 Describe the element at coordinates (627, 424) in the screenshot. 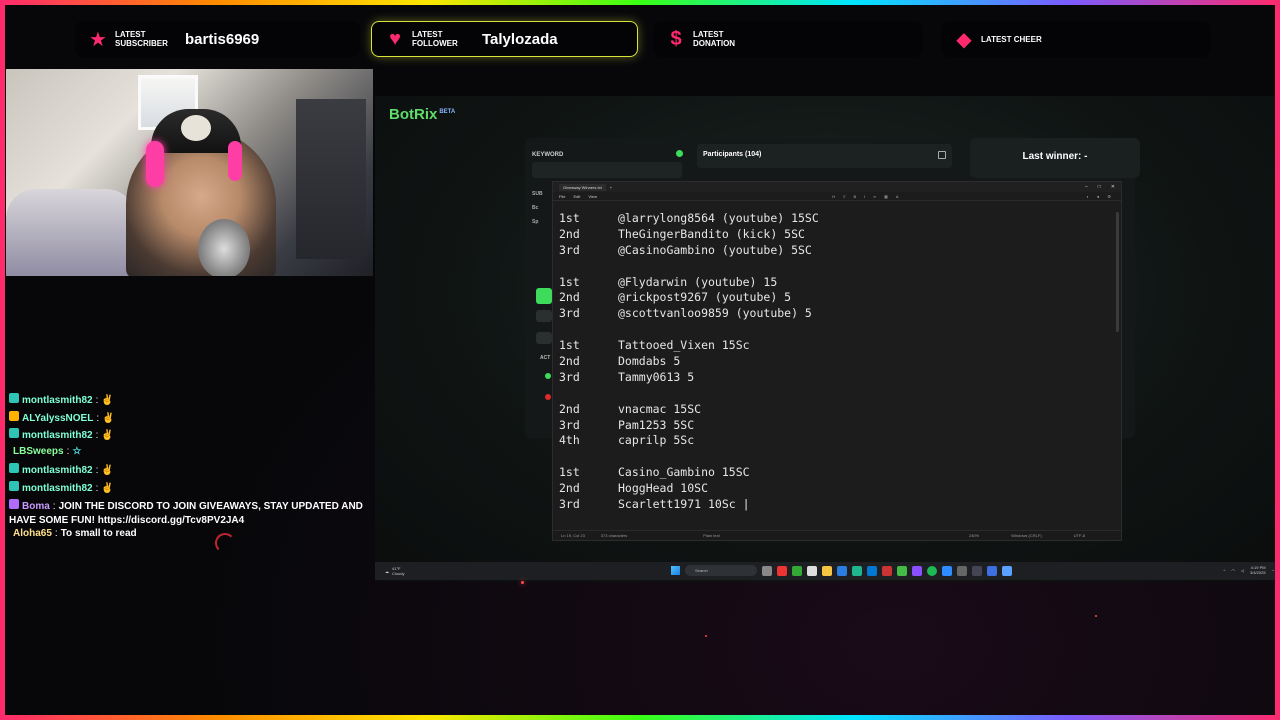

I see `text-line: 3rd Pam1253 5SC` at that location.